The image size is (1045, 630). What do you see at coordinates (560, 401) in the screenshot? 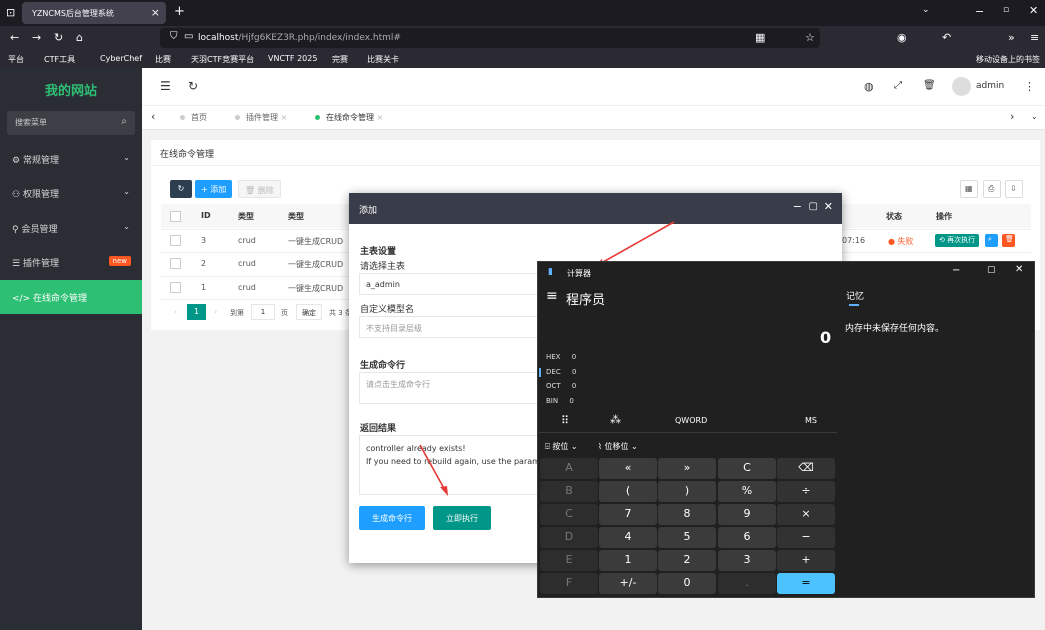
I see `radix-bin: BIN 0` at bounding box center [560, 401].